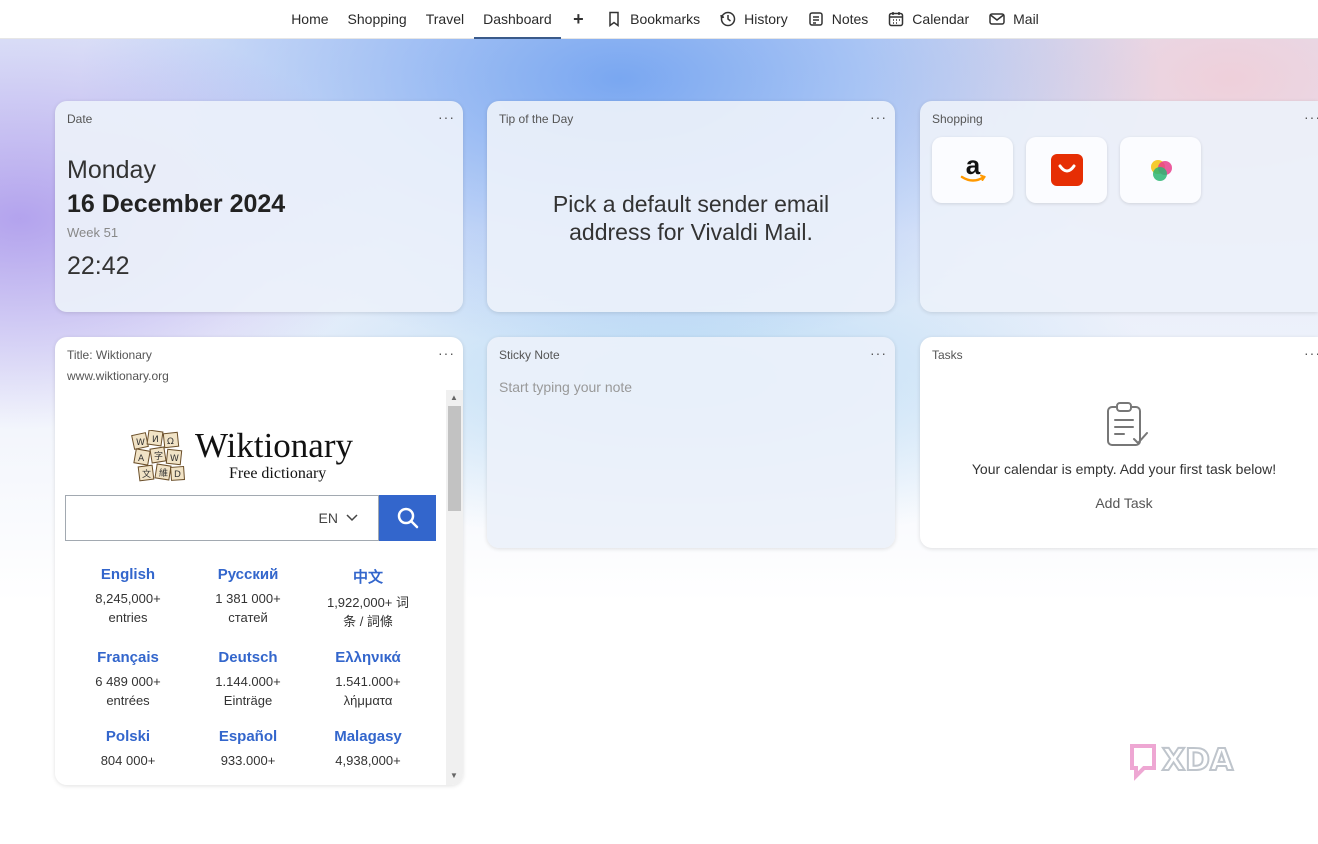 Image resolution: width=1318 pixels, height=844 pixels. What do you see at coordinates (128, 749) in the screenshot?
I see `language-entry-polish: Polski 804 000+` at bounding box center [128, 749].